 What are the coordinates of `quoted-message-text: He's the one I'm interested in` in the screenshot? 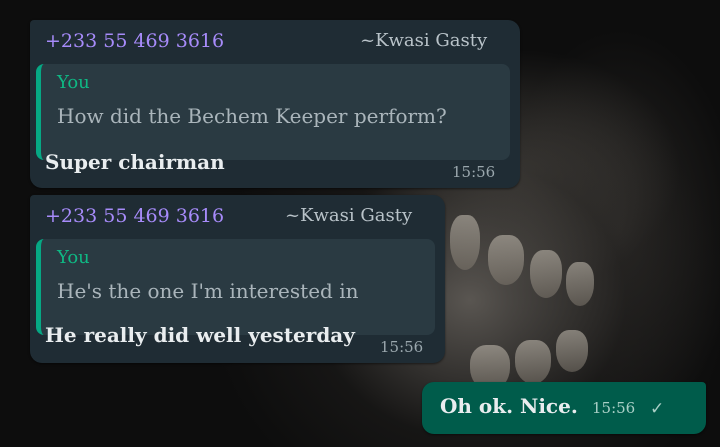 It's located at (208, 291).